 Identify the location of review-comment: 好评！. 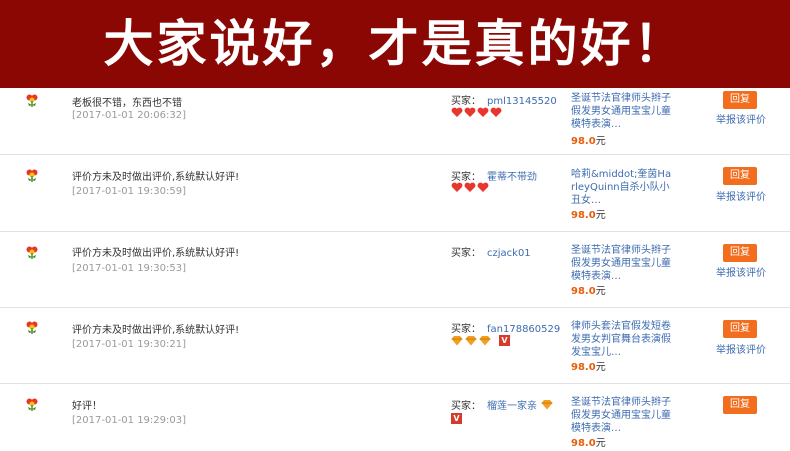
(87, 406).